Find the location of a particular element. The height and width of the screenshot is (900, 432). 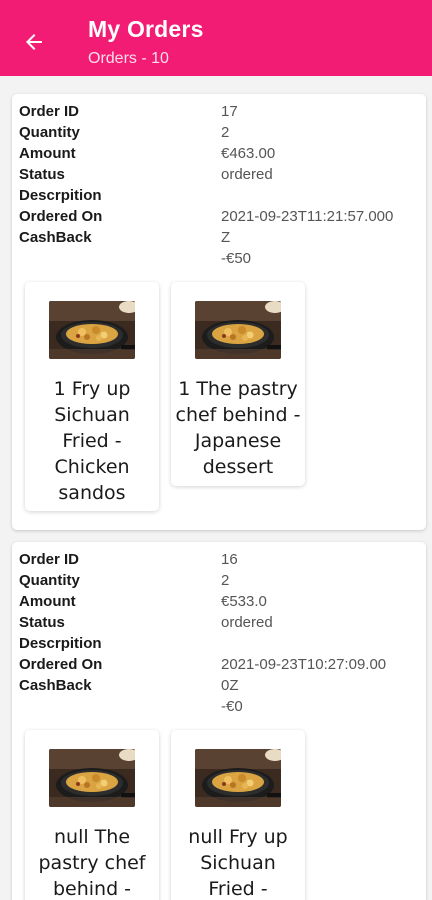

amount-value: €533.0 is located at coordinates (244, 601).